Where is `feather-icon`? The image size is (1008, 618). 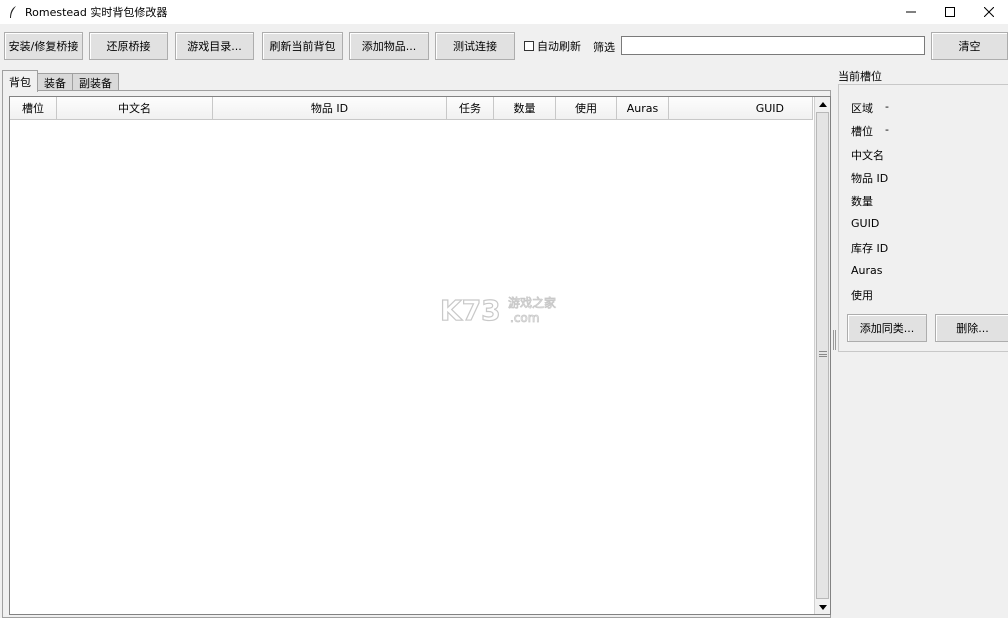
feather-icon is located at coordinates (13, 12).